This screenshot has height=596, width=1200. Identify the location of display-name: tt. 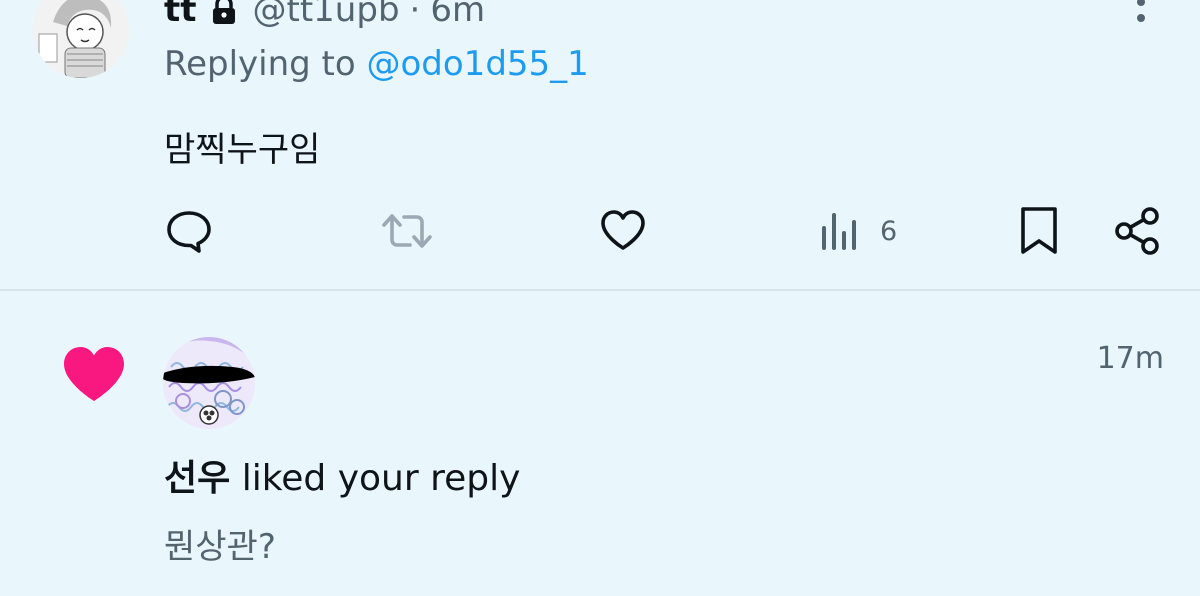
(180, 15).